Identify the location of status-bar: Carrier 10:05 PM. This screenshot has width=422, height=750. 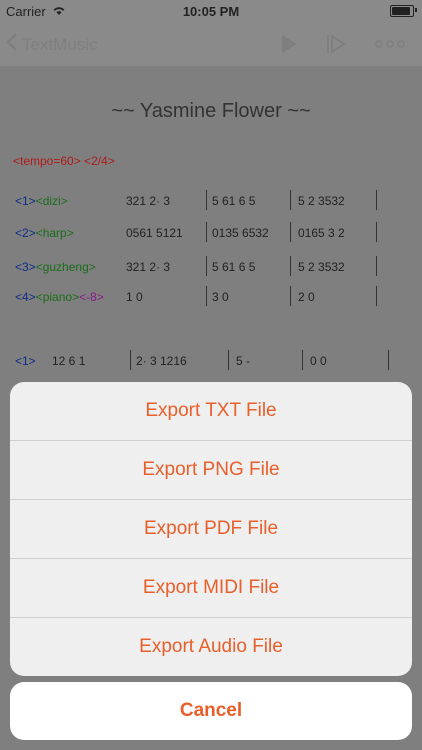
(211, 11).